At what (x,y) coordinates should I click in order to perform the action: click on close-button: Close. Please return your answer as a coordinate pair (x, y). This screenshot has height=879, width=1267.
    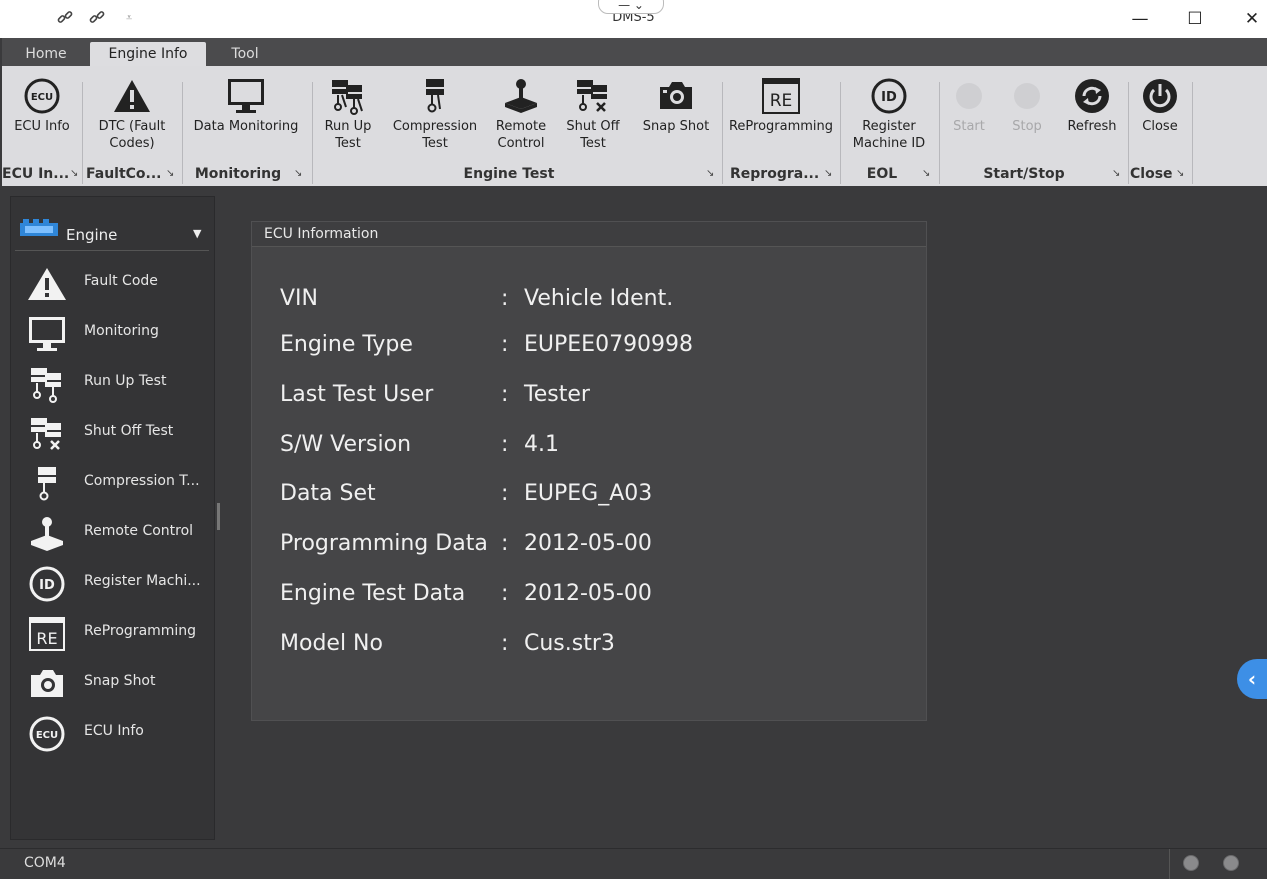
    Looking at the image, I should click on (1160, 104).